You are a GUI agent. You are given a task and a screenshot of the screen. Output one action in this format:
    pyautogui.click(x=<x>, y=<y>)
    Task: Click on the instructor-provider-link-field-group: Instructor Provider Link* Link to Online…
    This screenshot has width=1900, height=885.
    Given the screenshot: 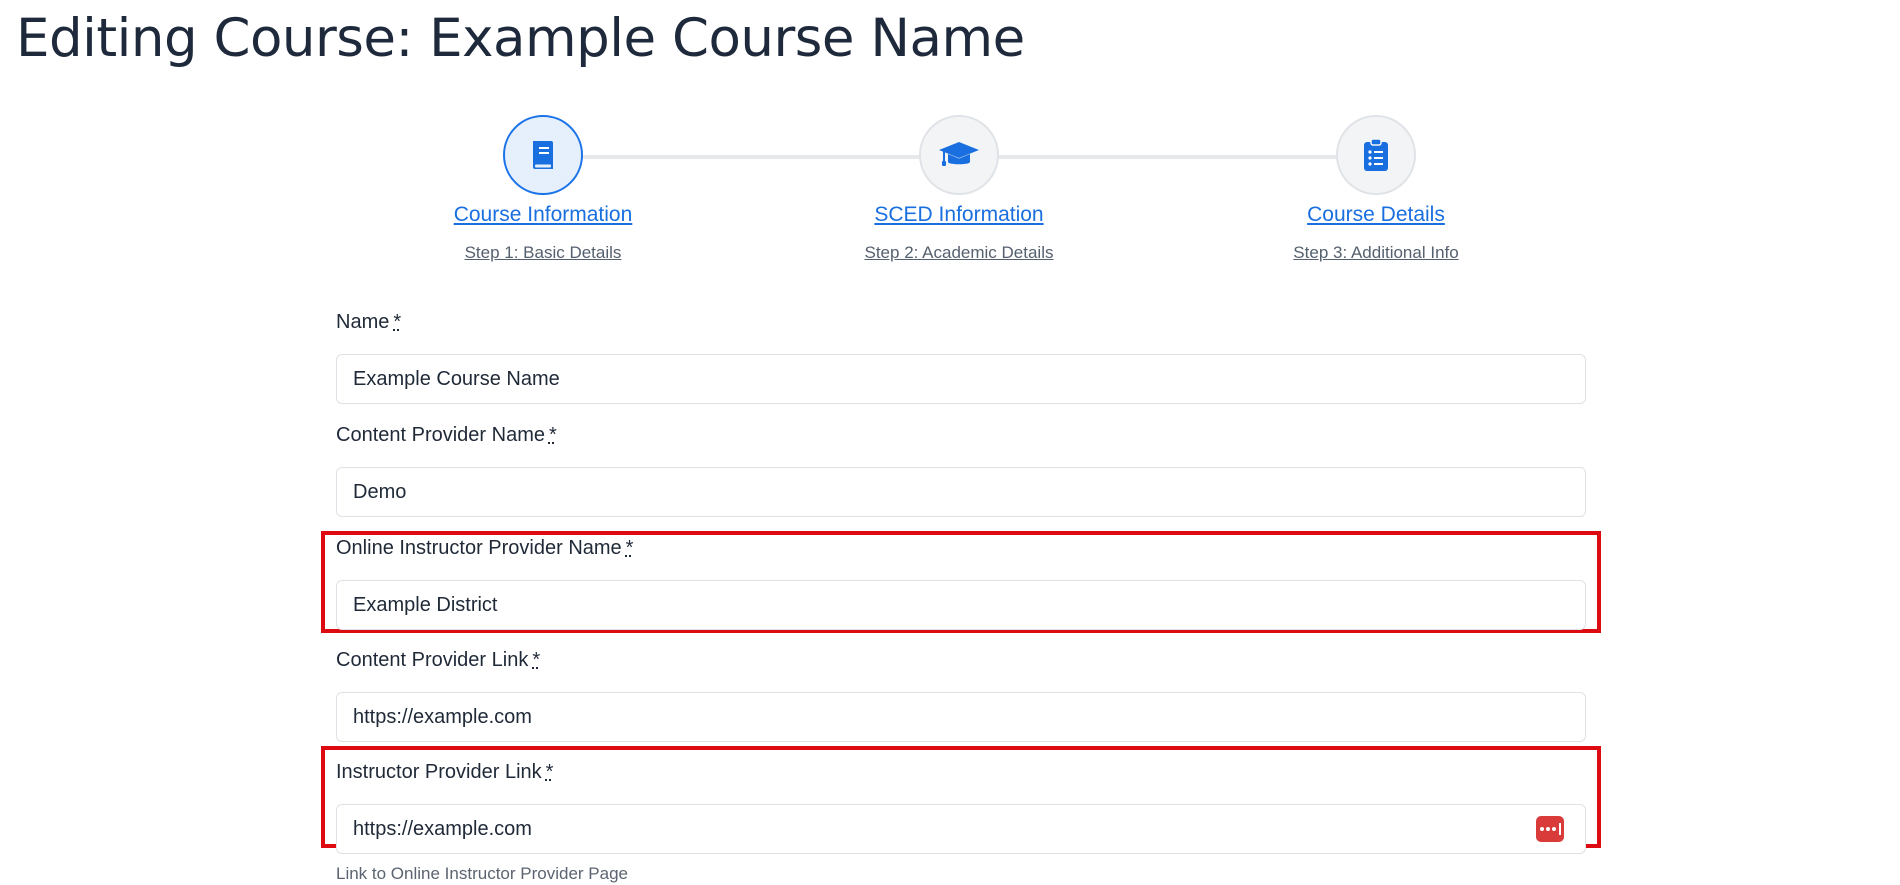 What is the action you would take?
    pyautogui.click(x=961, y=820)
    